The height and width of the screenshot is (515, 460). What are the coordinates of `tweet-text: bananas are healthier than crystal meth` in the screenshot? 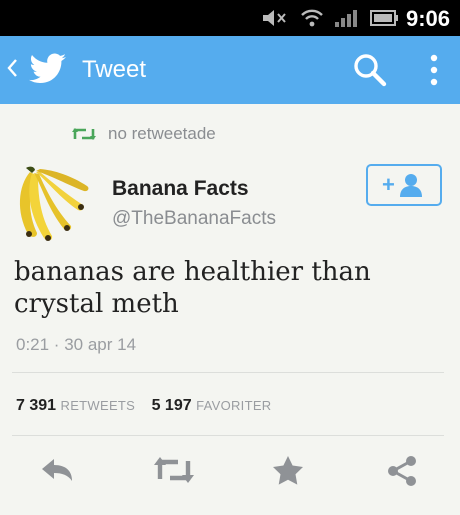 It's located at (192, 288).